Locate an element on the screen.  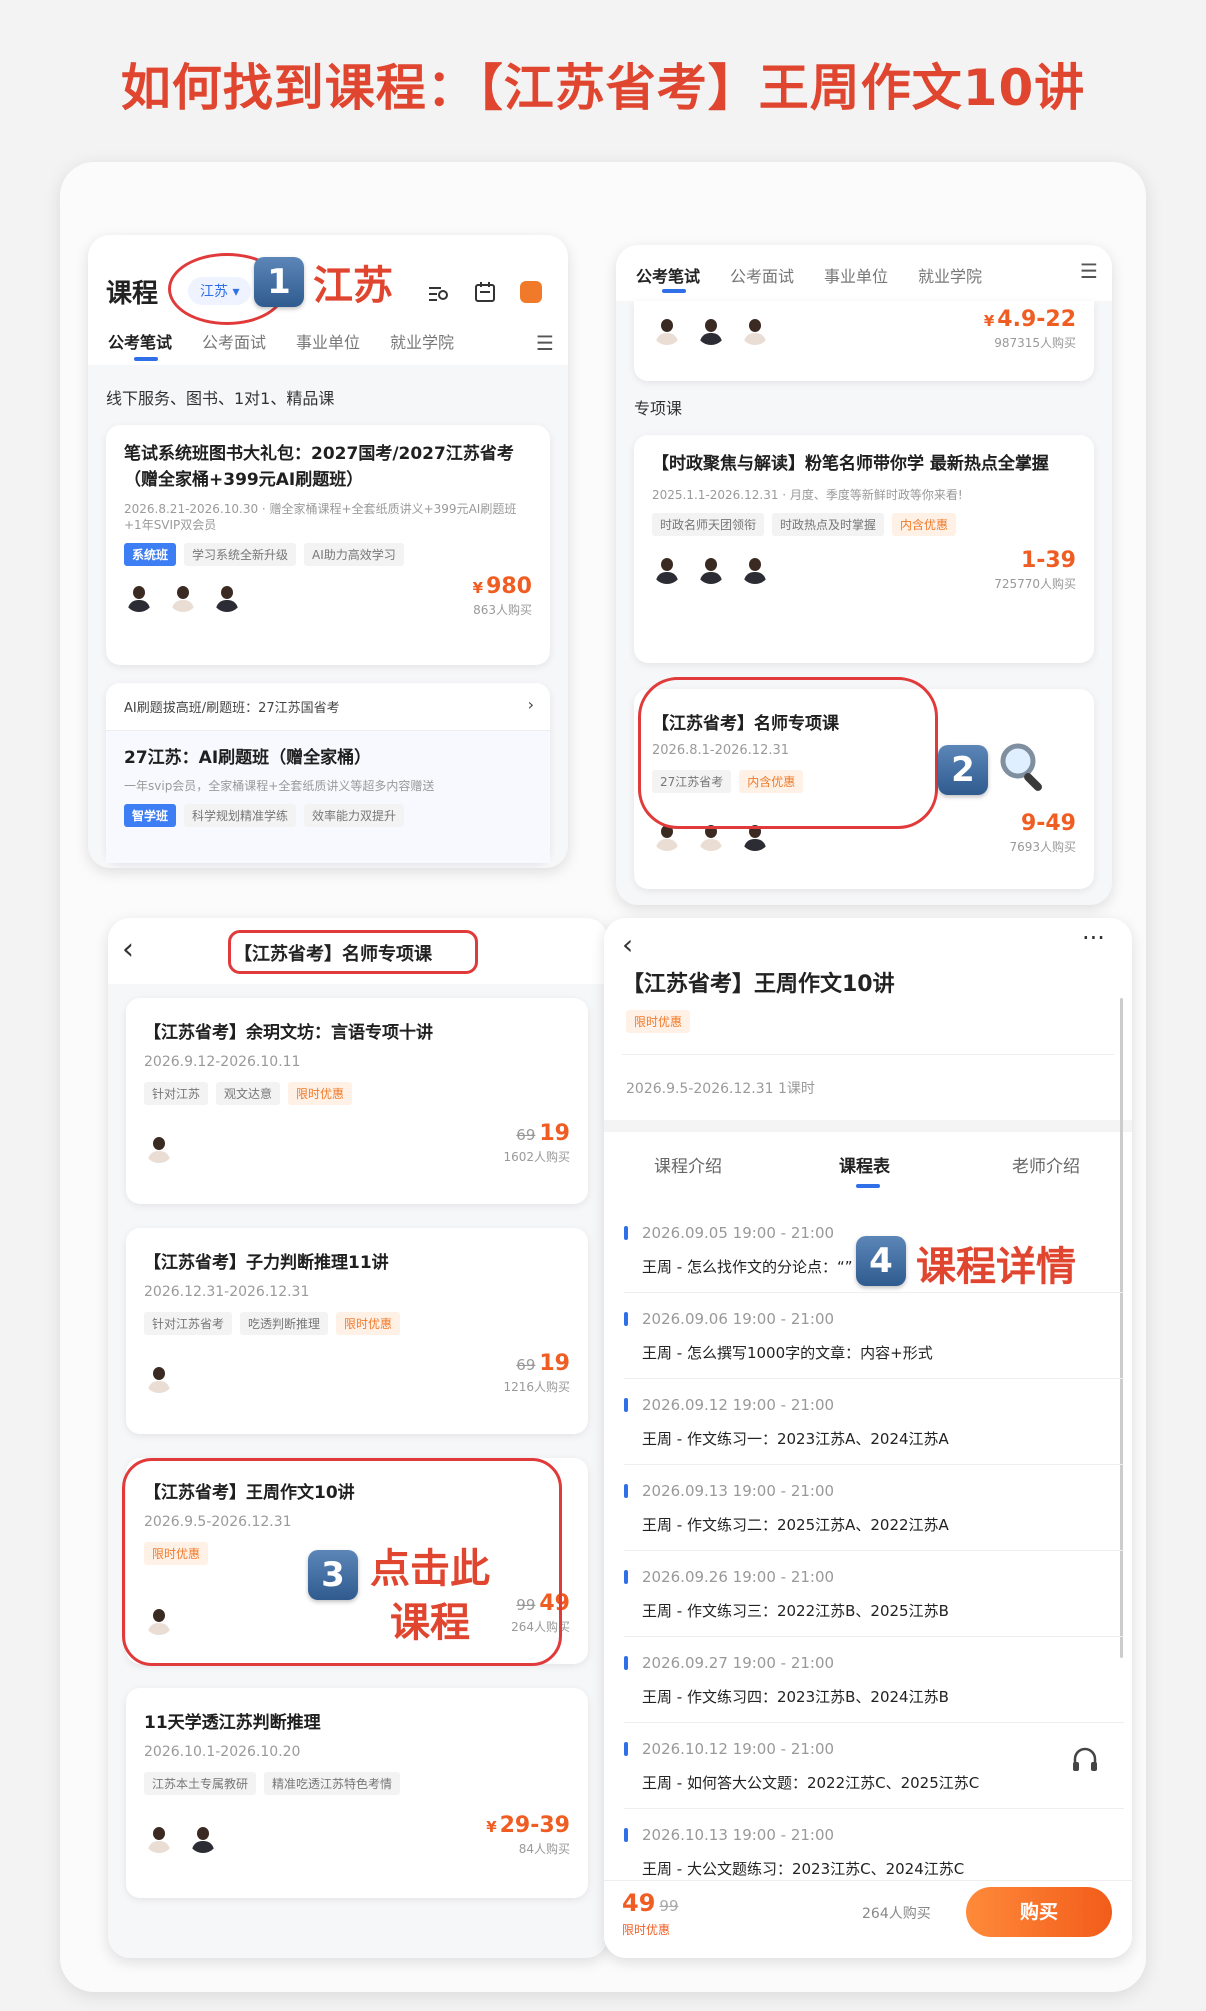
tab-intro: 课程介绍 is located at coordinates (688, 1164).